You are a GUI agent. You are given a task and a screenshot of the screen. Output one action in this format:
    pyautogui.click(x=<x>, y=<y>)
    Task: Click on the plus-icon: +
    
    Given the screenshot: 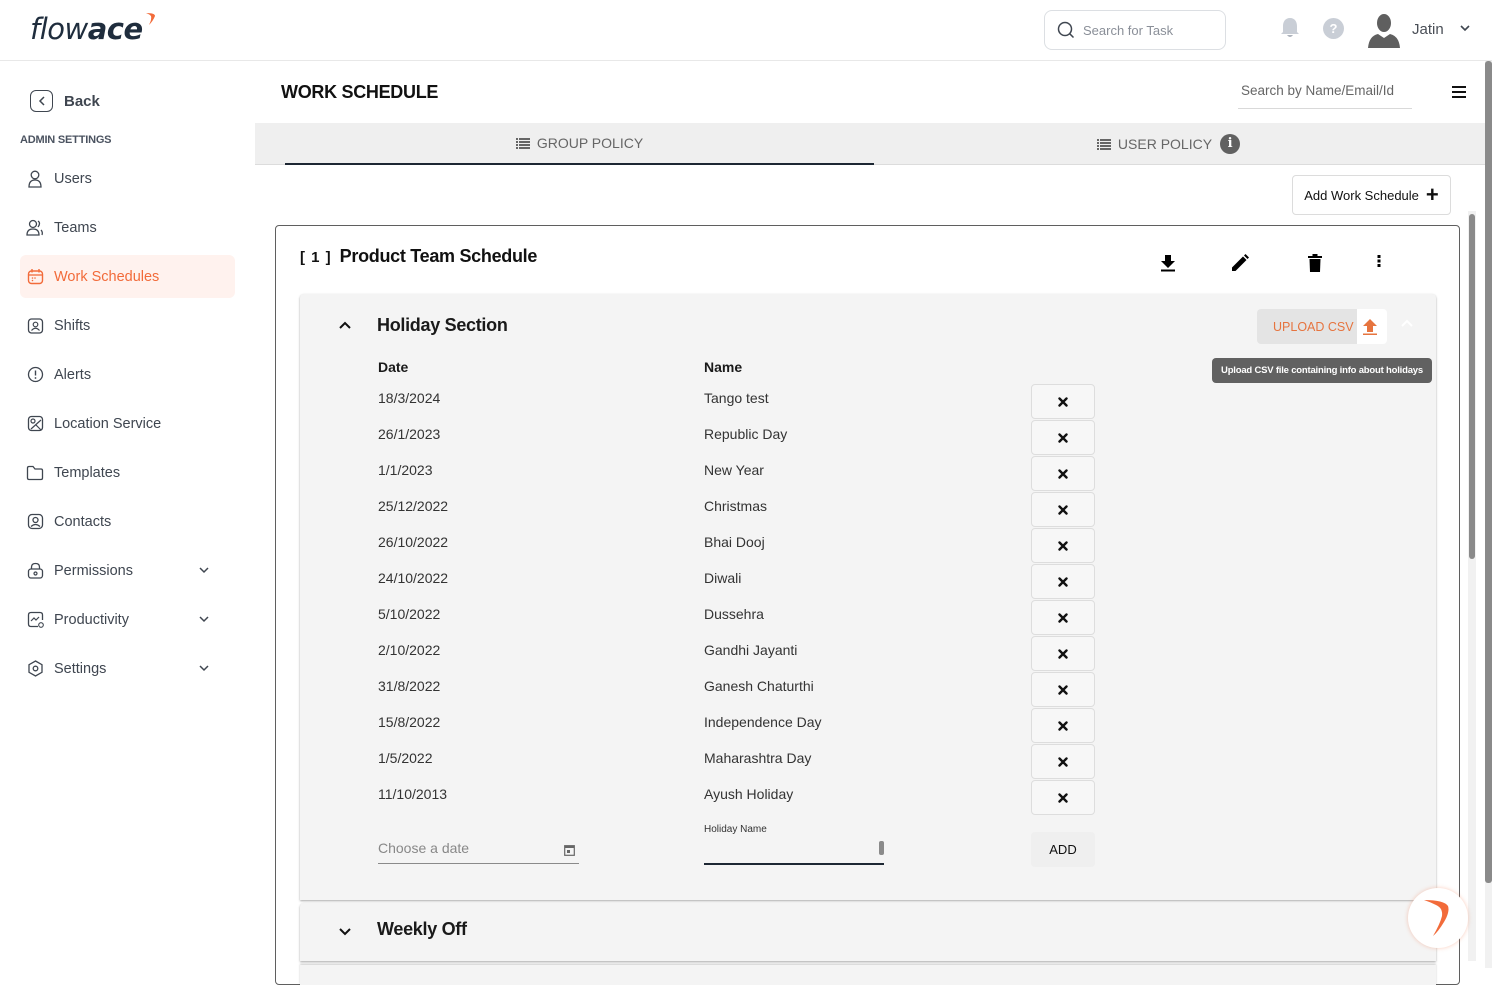 What is the action you would take?
    pyautogui.click(x=1432, y=194)
    